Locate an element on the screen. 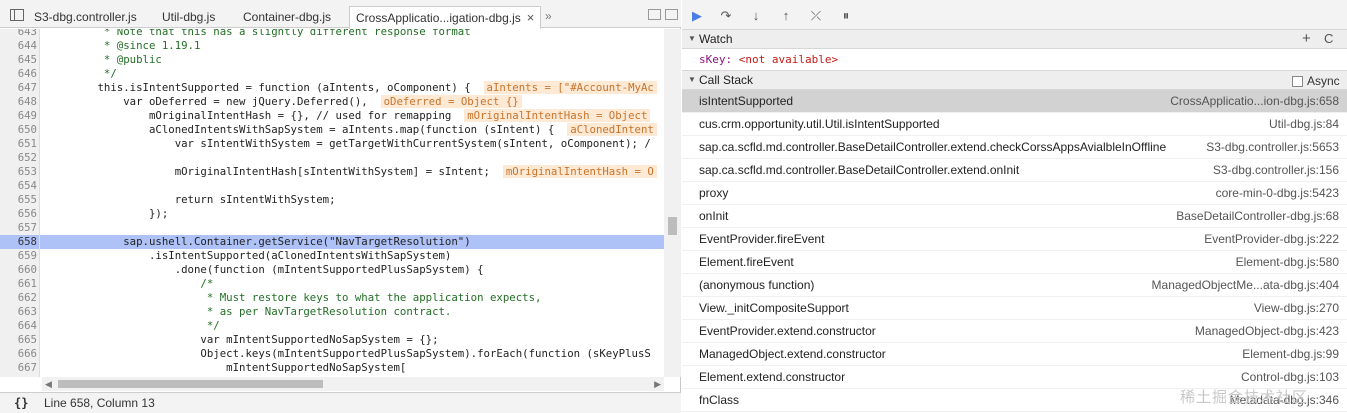 The height and width of the screenshot is (413, 1347). call-frame-location: ManagedObjectMe...ata-dbg.js:404 is located at coordinates (1245, 285).